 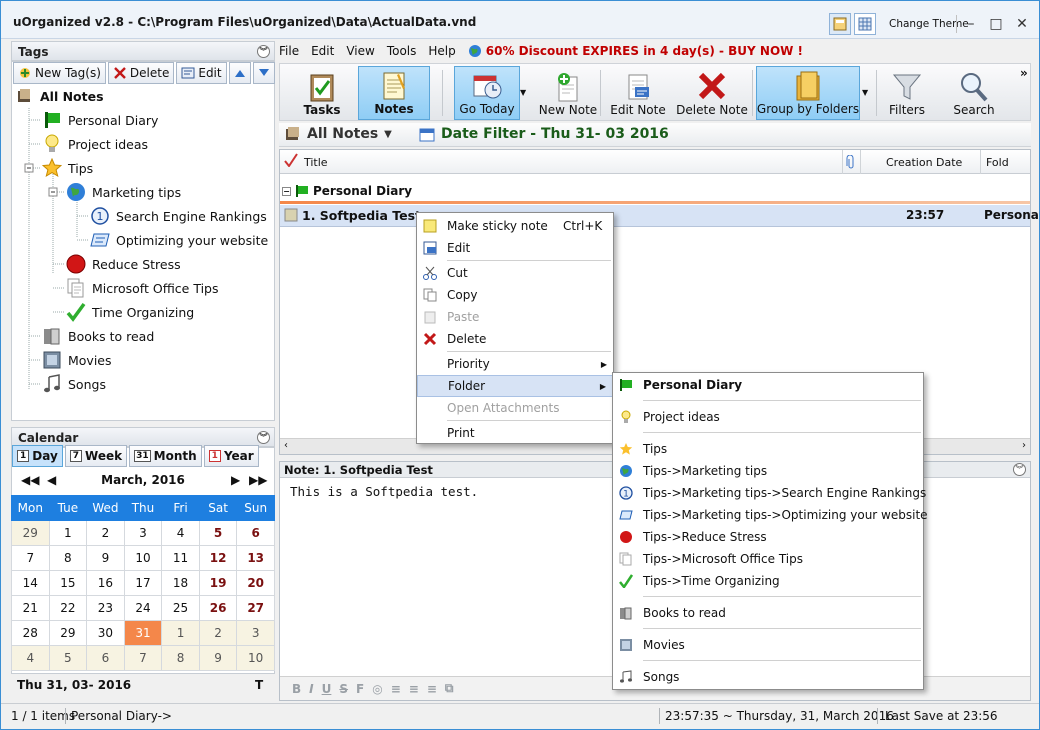 I want to click on edit-tag-button: Edit, so click(x=201, y=73).